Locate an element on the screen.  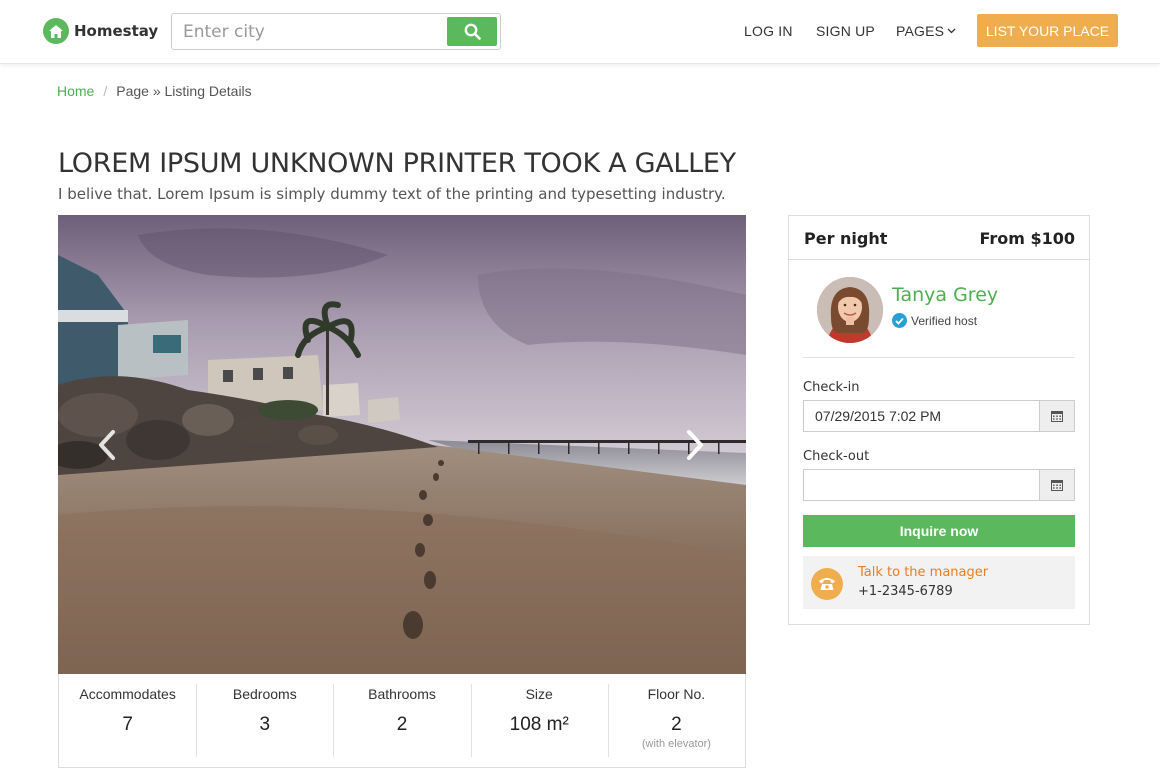
per-night-label: Per night is located at coordinates (846, 238).